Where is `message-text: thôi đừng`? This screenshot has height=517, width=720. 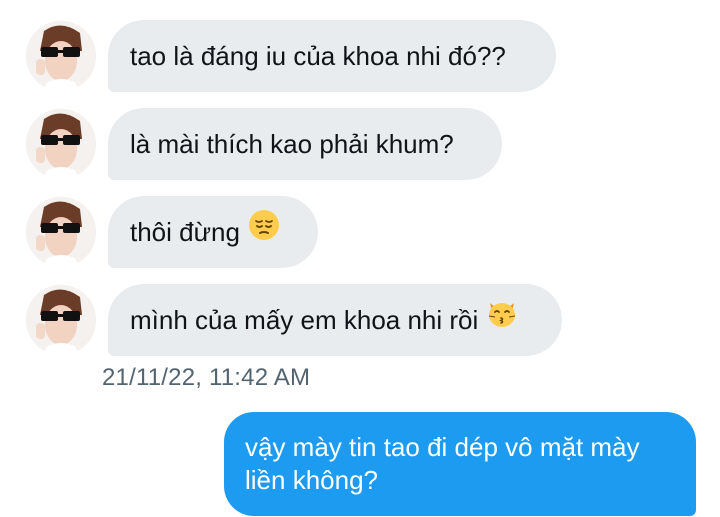
message-text: thôi đừng is located at coordinates (185, 232).